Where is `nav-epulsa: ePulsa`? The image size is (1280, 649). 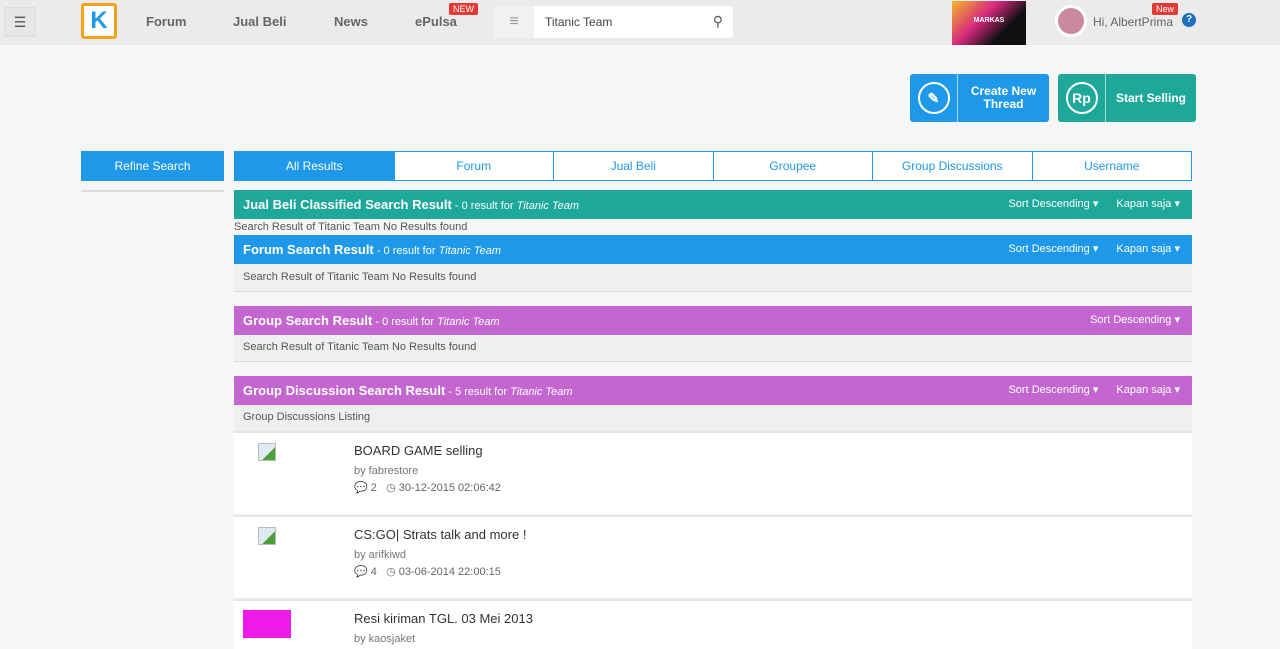 nav-epulsa: ePulsa is located at coordinates (436, 21).